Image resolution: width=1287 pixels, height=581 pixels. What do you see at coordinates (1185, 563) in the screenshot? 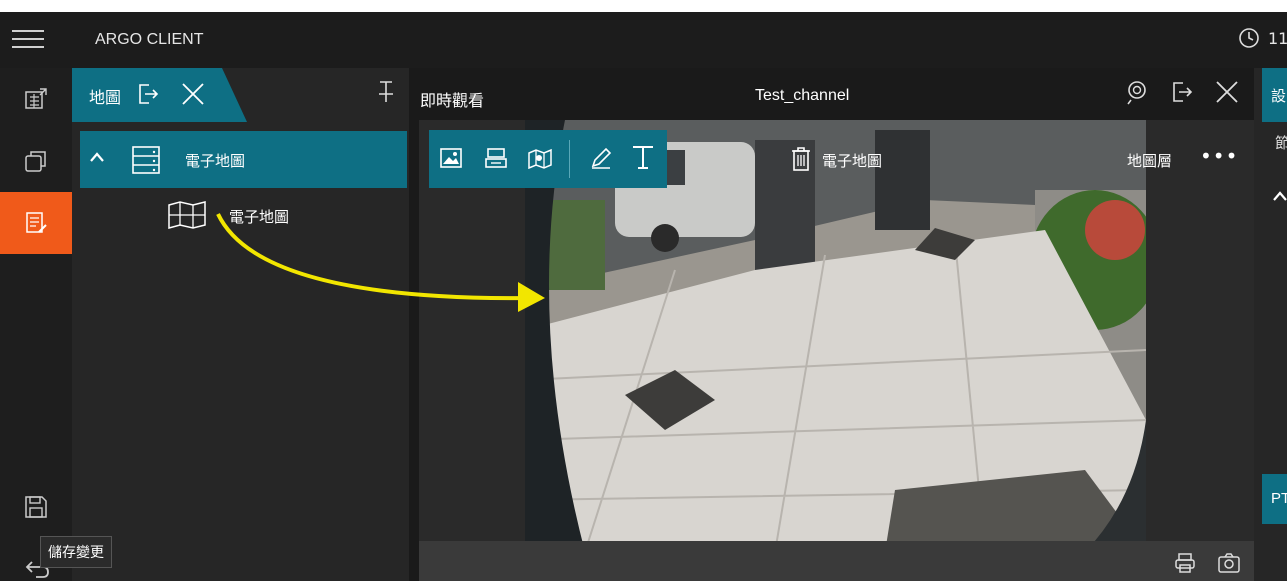
I see `print-icon` at bounding box center [1185, 563].